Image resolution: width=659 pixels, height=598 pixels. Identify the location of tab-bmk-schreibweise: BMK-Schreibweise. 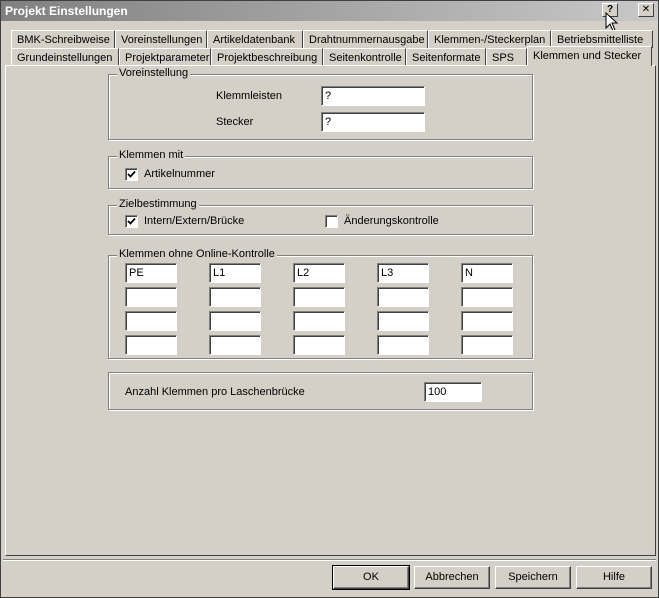
(63, 39).